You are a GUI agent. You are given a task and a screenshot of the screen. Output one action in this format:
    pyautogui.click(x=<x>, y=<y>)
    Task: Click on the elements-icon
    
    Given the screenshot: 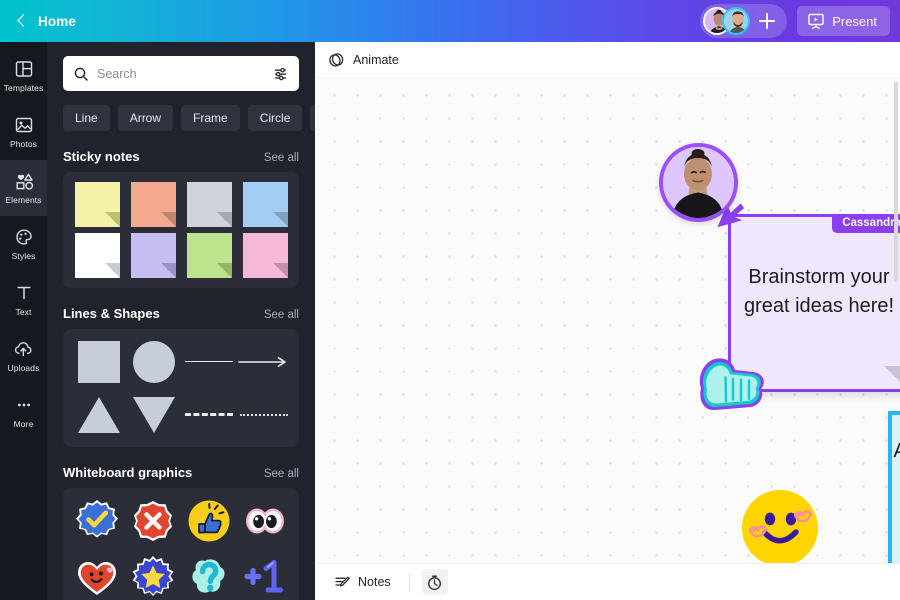 What is the action you would take?
    pyautogui.click(x=24, y=181)
    